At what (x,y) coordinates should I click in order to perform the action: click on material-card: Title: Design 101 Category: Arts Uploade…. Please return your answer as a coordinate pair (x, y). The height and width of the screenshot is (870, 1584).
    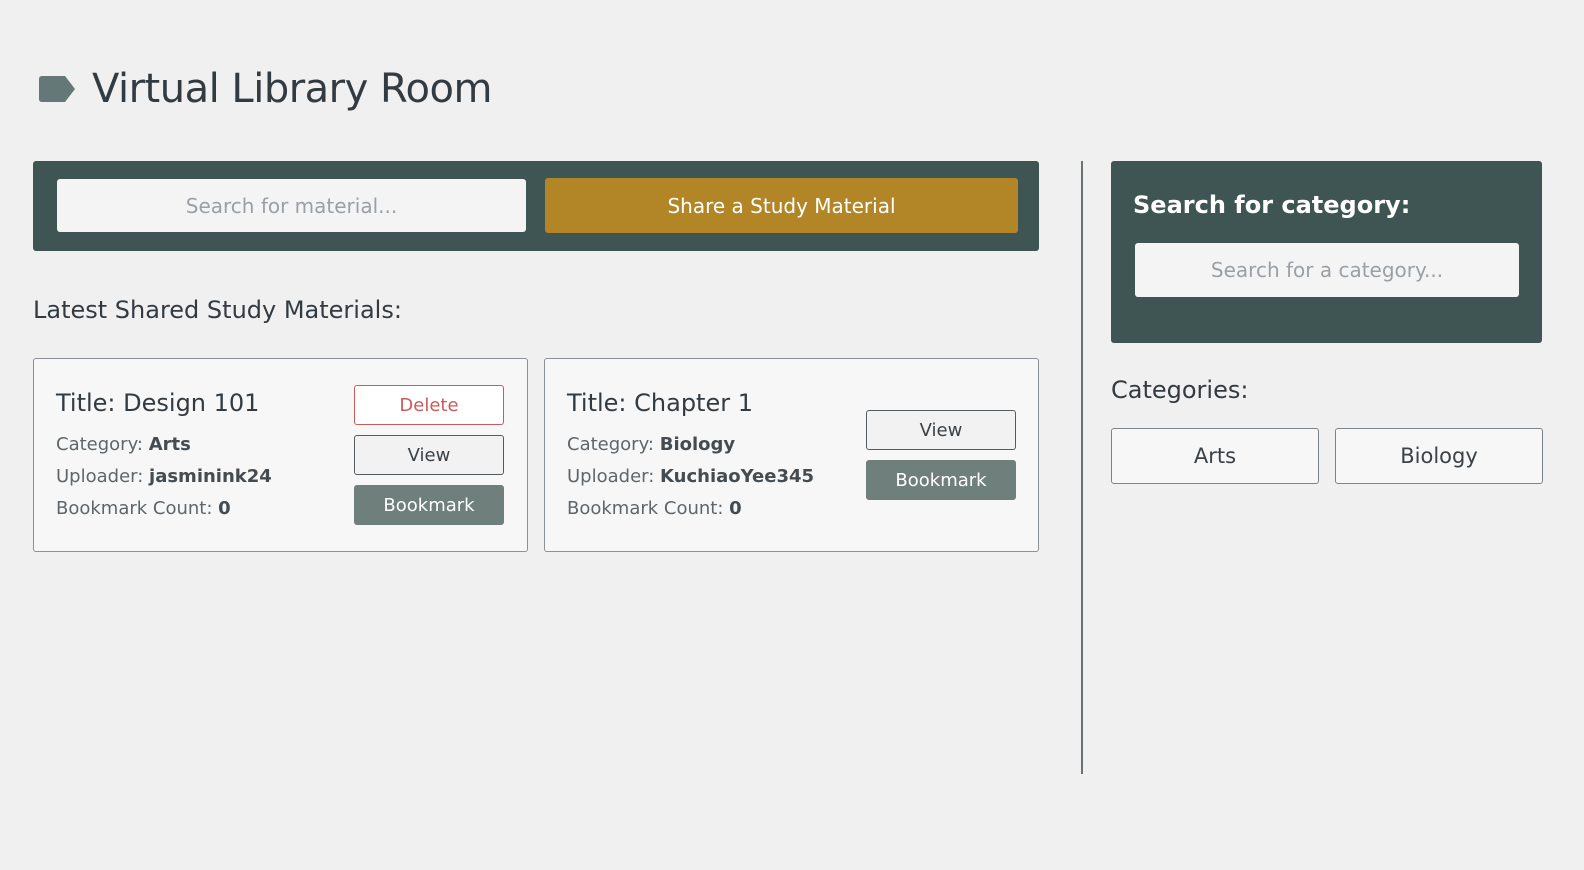
    Looking at the image, I should click on (280, 455).